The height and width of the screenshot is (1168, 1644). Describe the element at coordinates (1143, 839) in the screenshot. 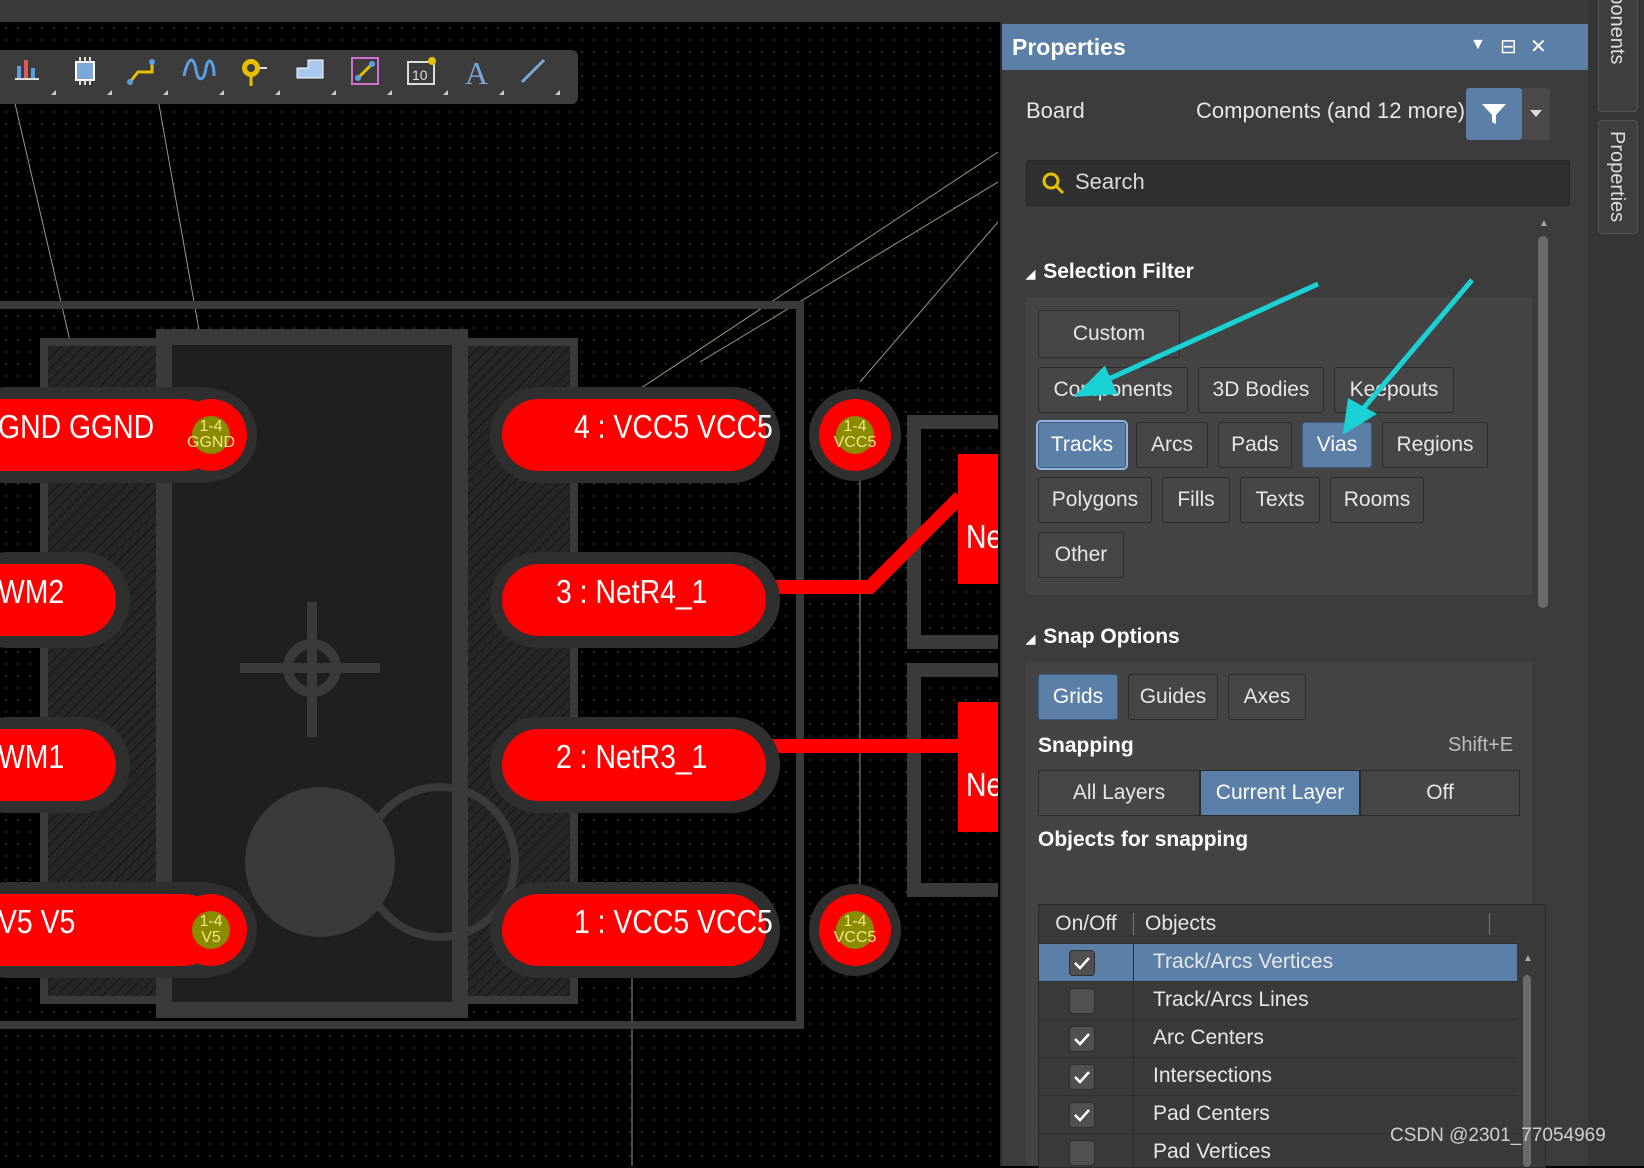

I see `objects-for-snapping-label: Objects for snapping` at that location.